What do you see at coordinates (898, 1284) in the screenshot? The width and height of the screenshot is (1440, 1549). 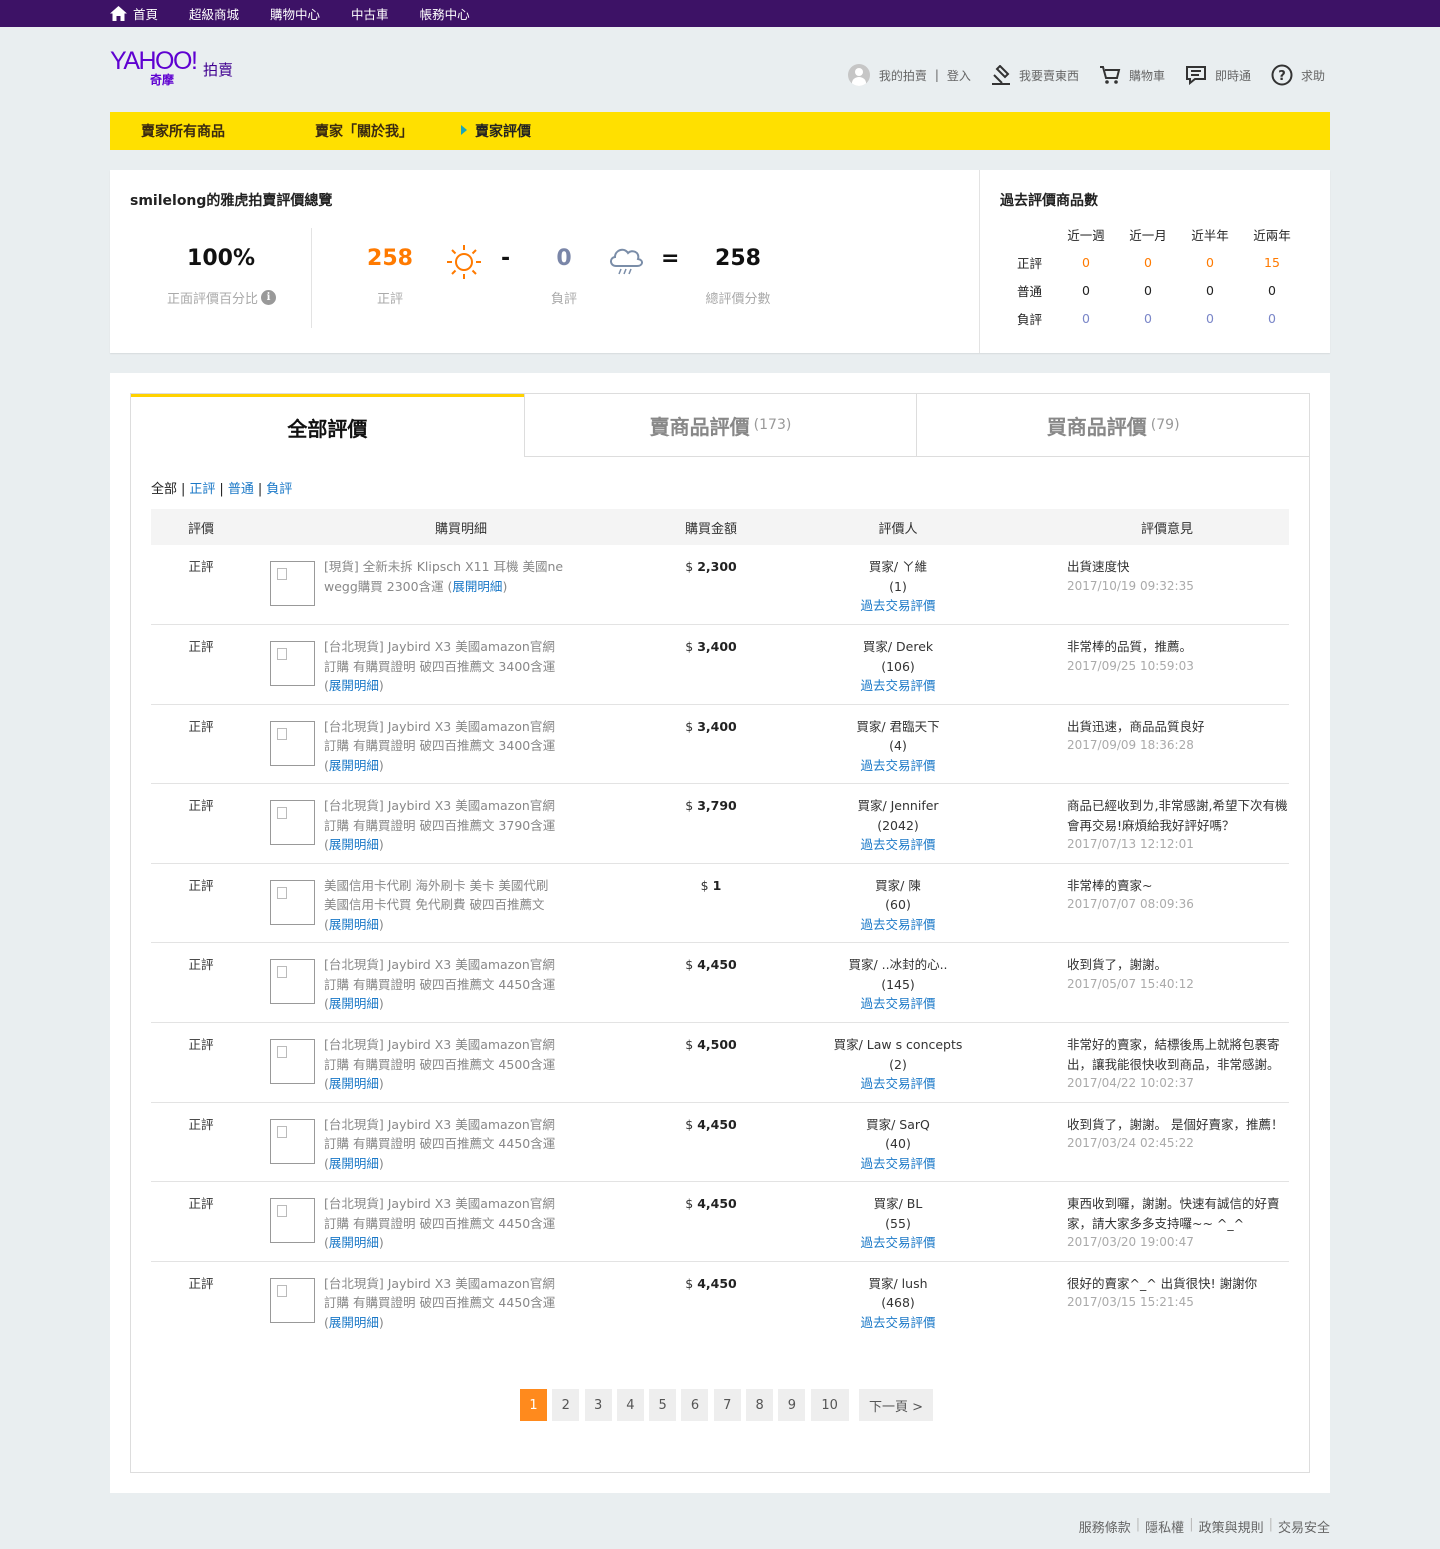 I see `rater-name: 買家/ lush` at bounding box center [898, 1284].